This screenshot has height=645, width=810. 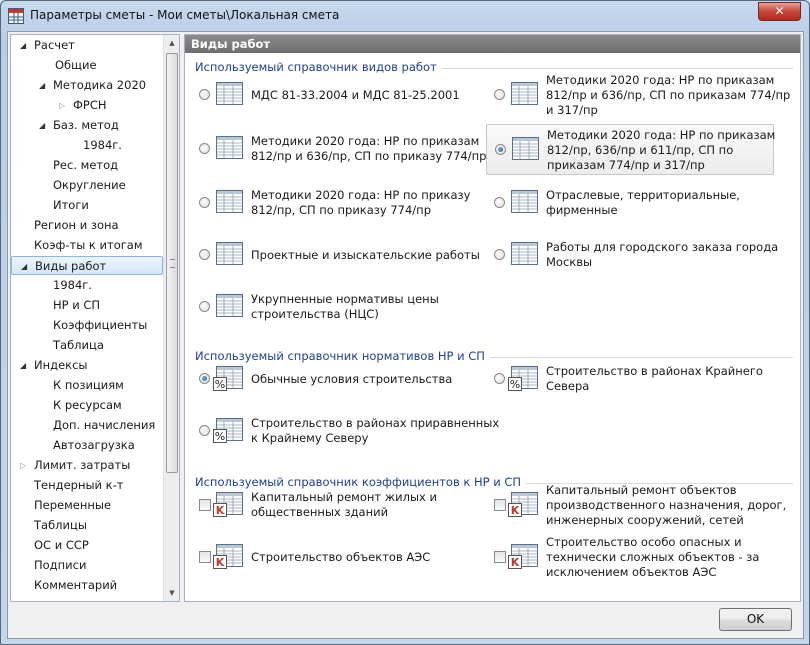 What do you see at coordinates (630, 203) in the screenshot?
I see `radio-option: Отраслевые, территориальные, фирменные` at bounding box center [630, 203].